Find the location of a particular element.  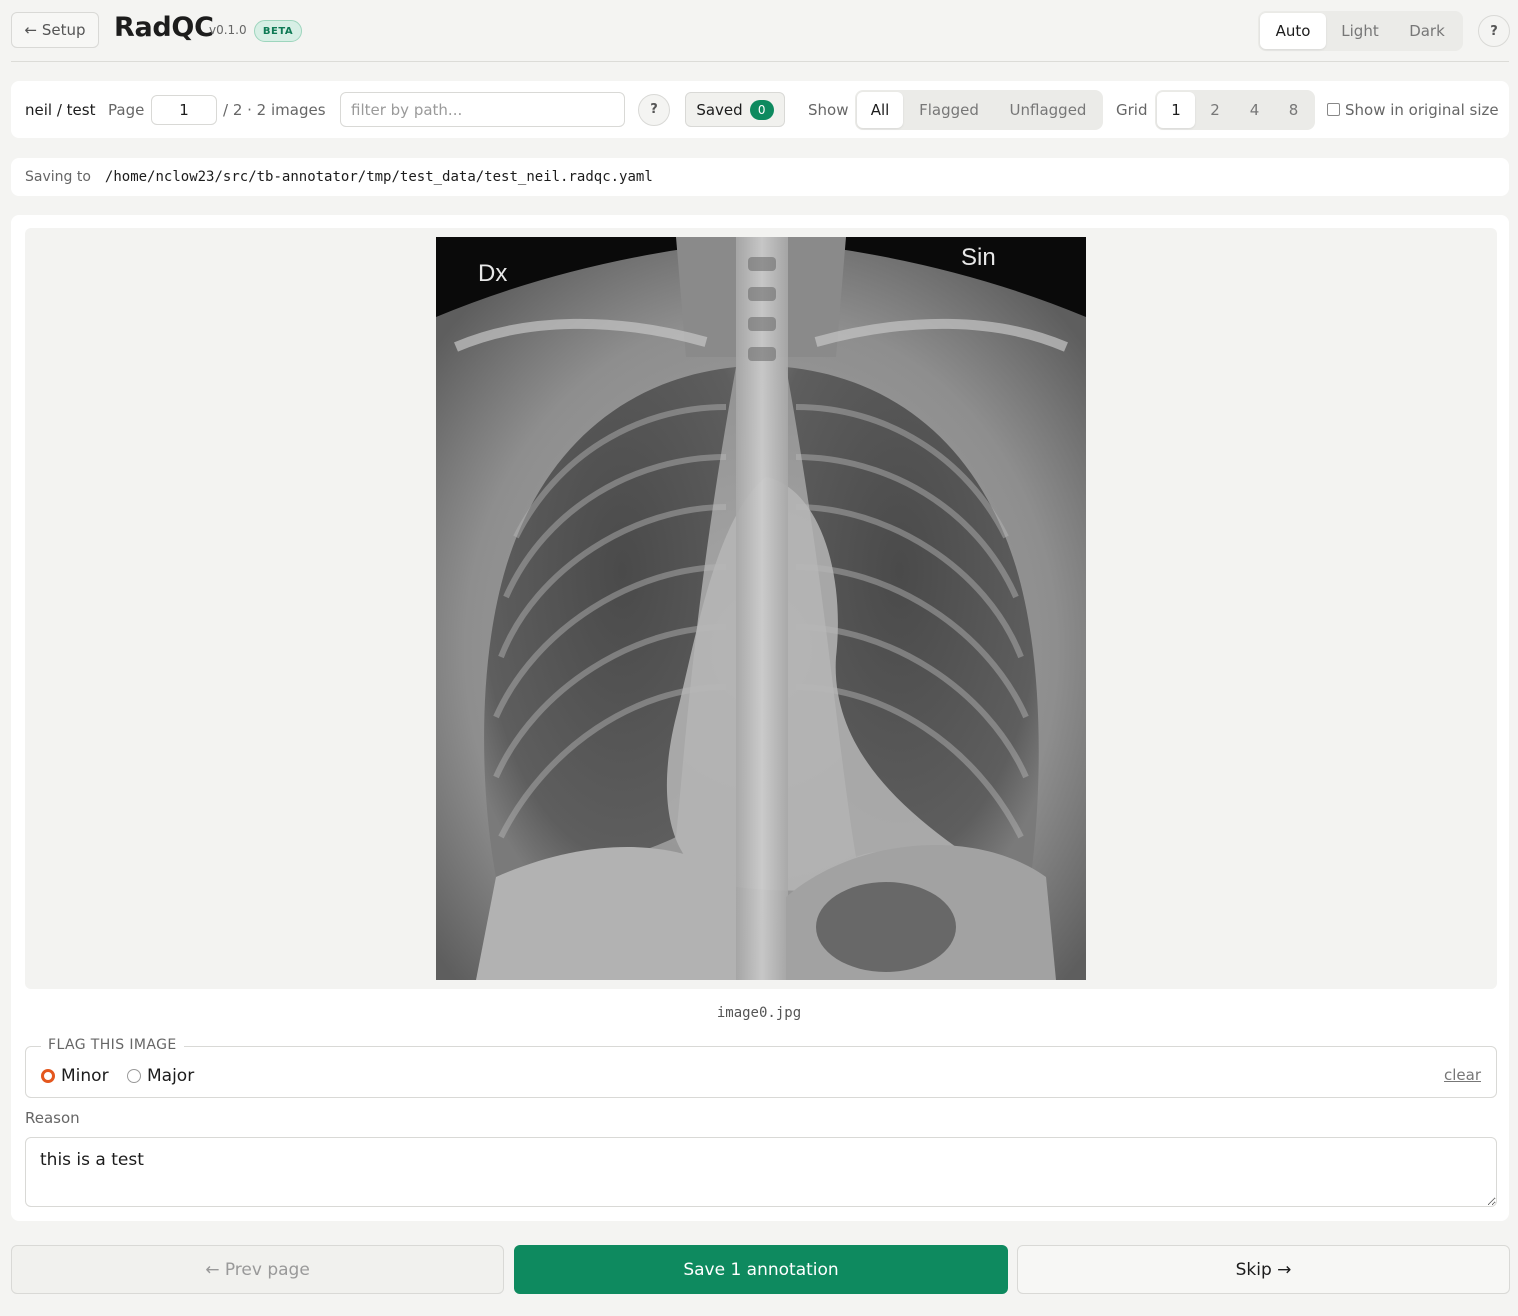

saved-count-badge: 0 is located at coordinates (761, 109).